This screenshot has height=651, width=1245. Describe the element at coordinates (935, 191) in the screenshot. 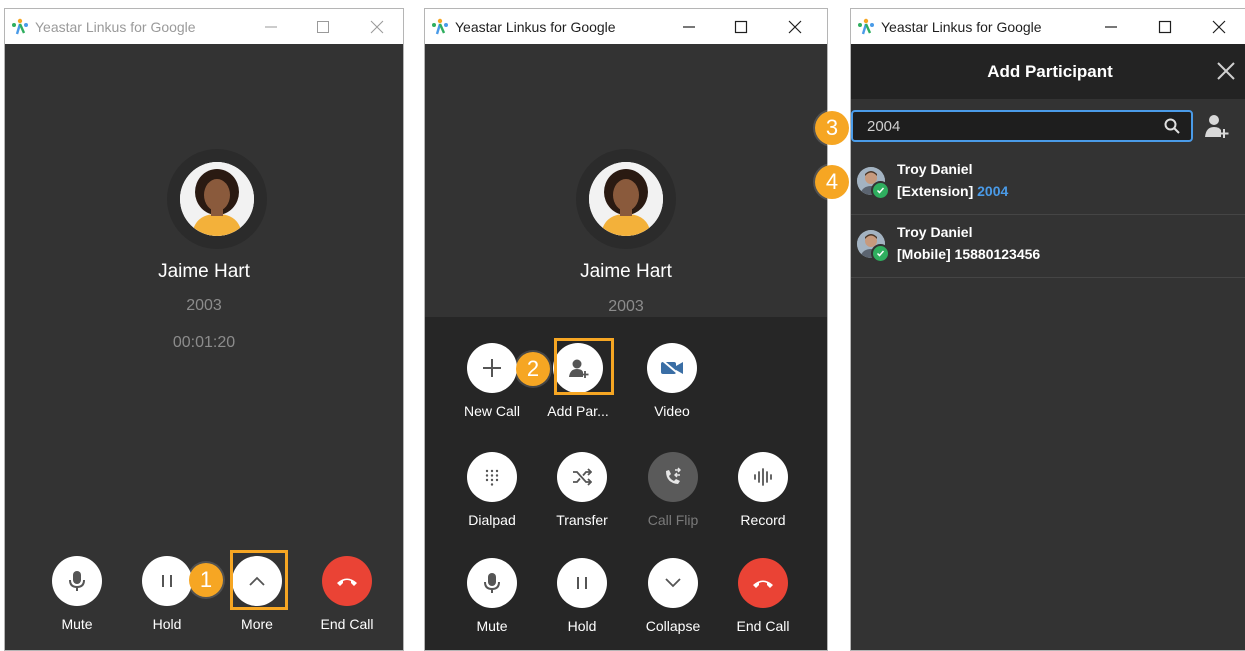

I see `contact-type: [Extension]` at that location.